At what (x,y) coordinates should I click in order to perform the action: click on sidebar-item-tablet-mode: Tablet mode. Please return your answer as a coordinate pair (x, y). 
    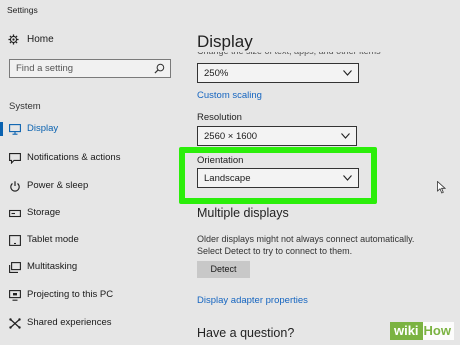
    Looking at the image, I should click on (91, 240).